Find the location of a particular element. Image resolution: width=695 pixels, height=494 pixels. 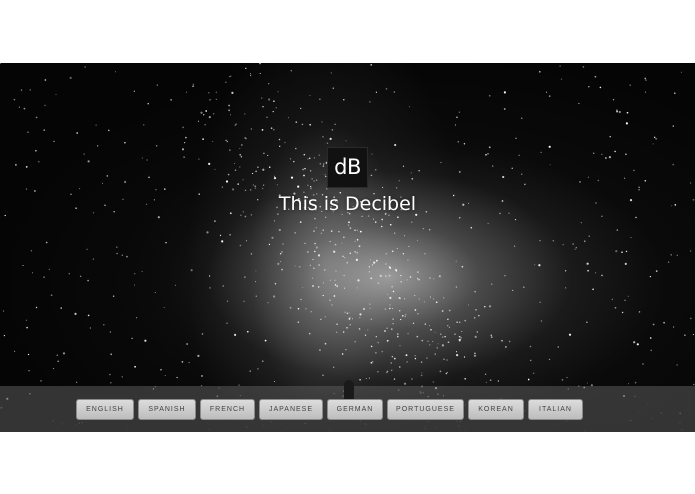

logo-text: dB is located at coordinates (347, 167).